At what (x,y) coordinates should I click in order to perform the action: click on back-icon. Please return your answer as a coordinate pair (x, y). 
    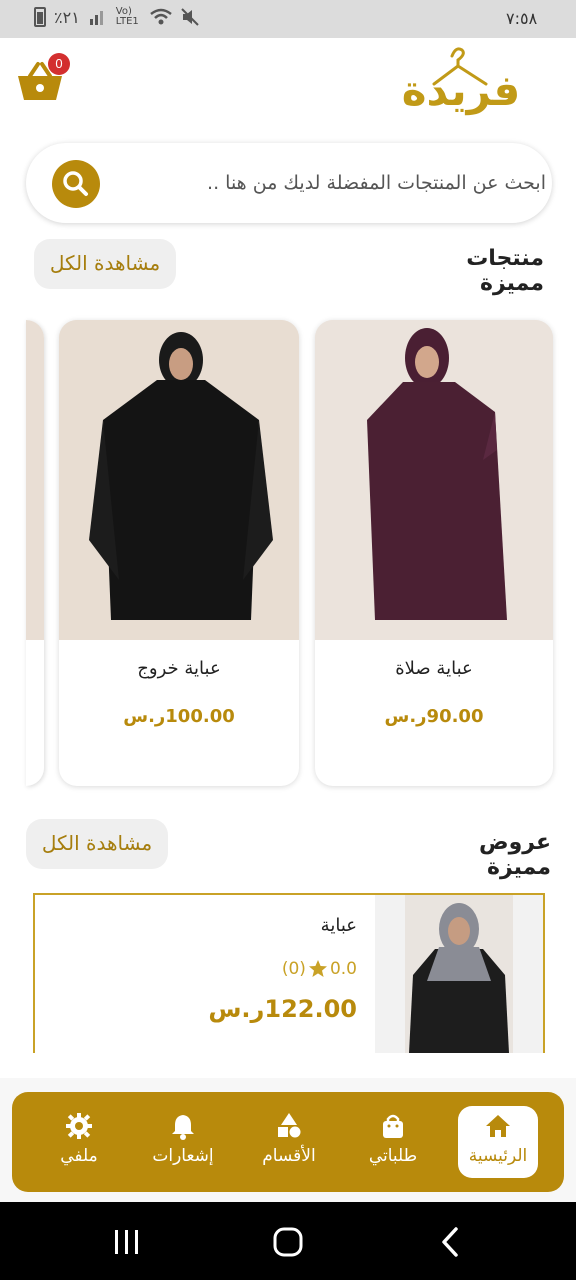
    Looking at the image, I should click on (450, 1242).